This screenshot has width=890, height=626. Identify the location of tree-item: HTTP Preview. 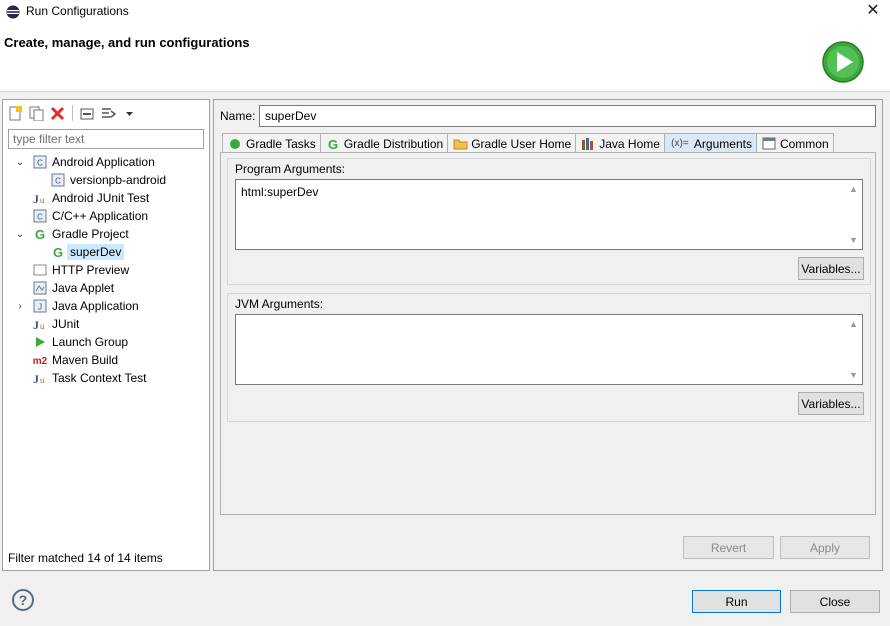
(71, 270).